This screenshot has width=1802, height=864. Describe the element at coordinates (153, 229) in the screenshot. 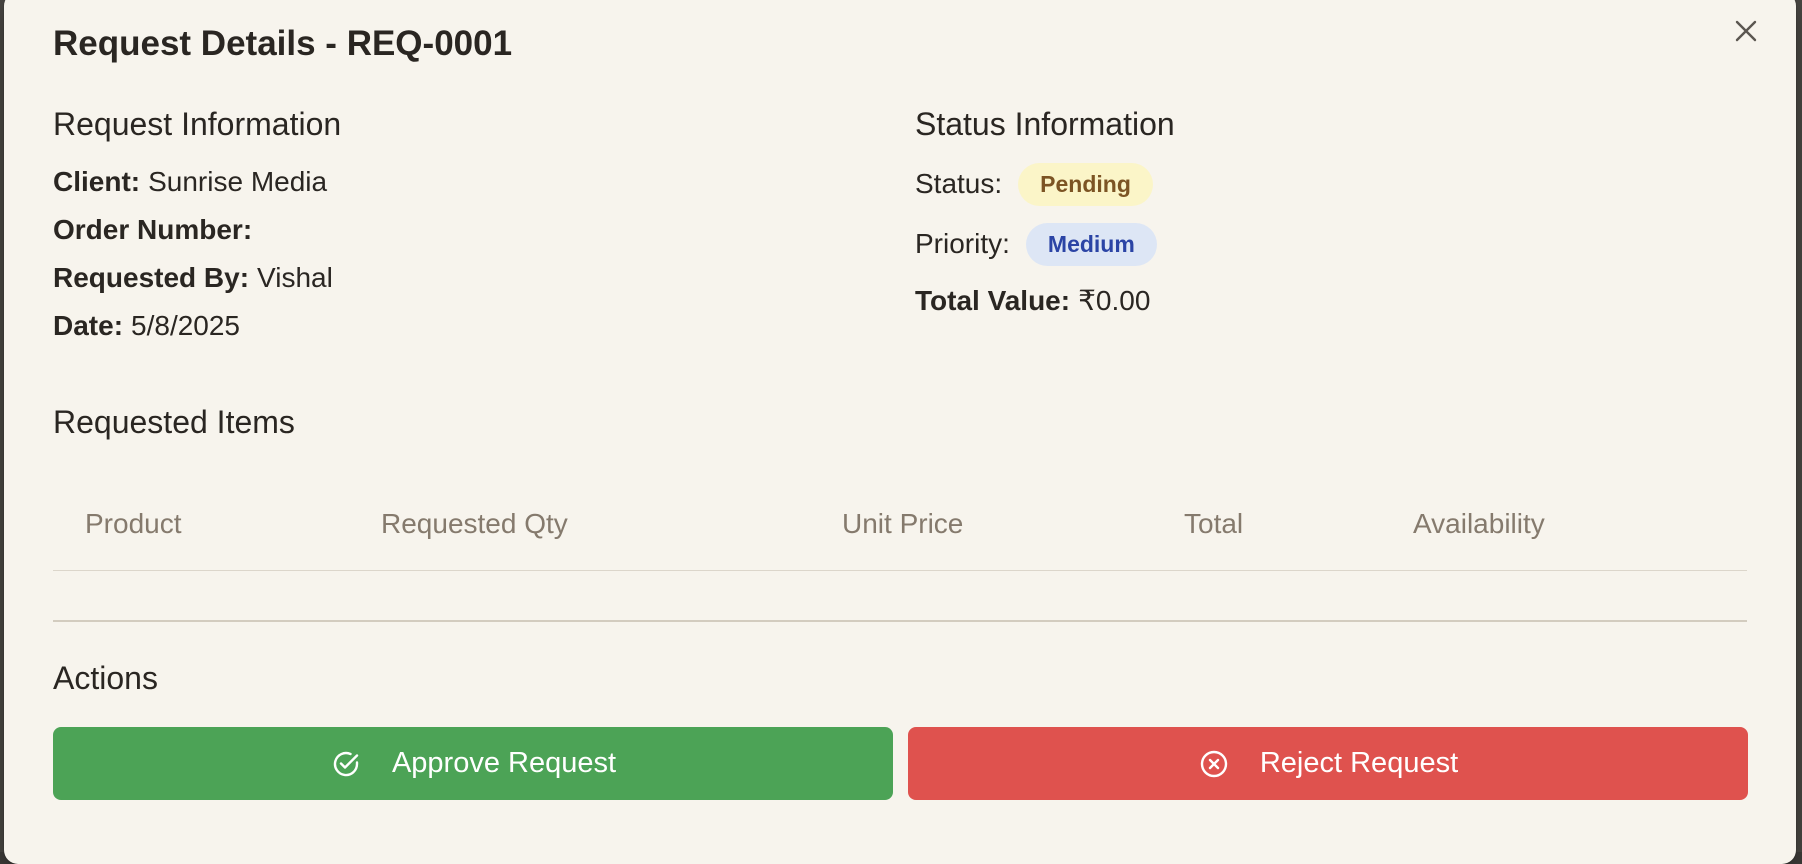

I see `order-number-label: Order Number:` at that location.